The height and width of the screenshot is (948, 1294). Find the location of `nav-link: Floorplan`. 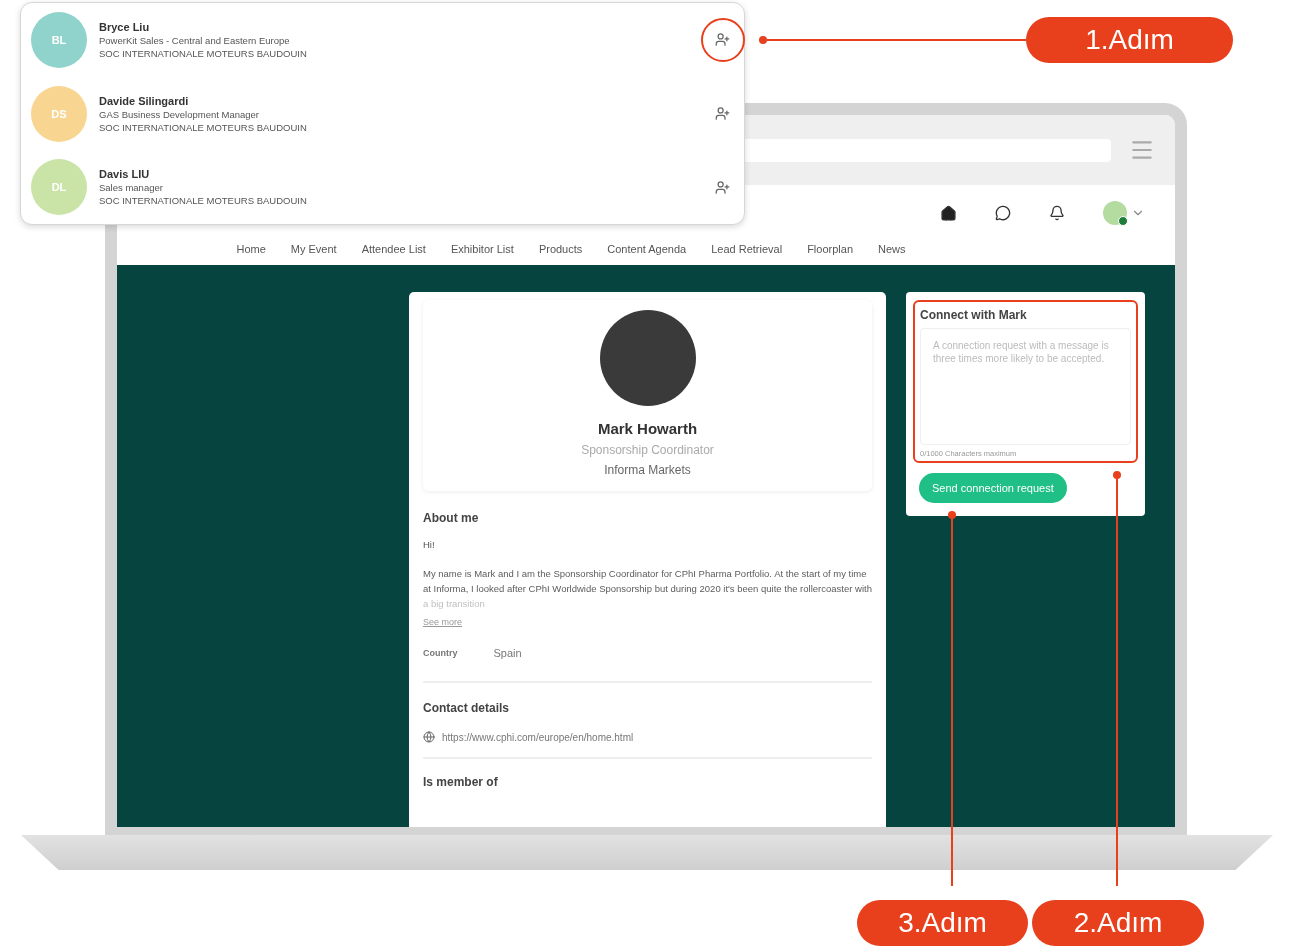

nav-link: Floorplan is located at coordinates (830, 249).